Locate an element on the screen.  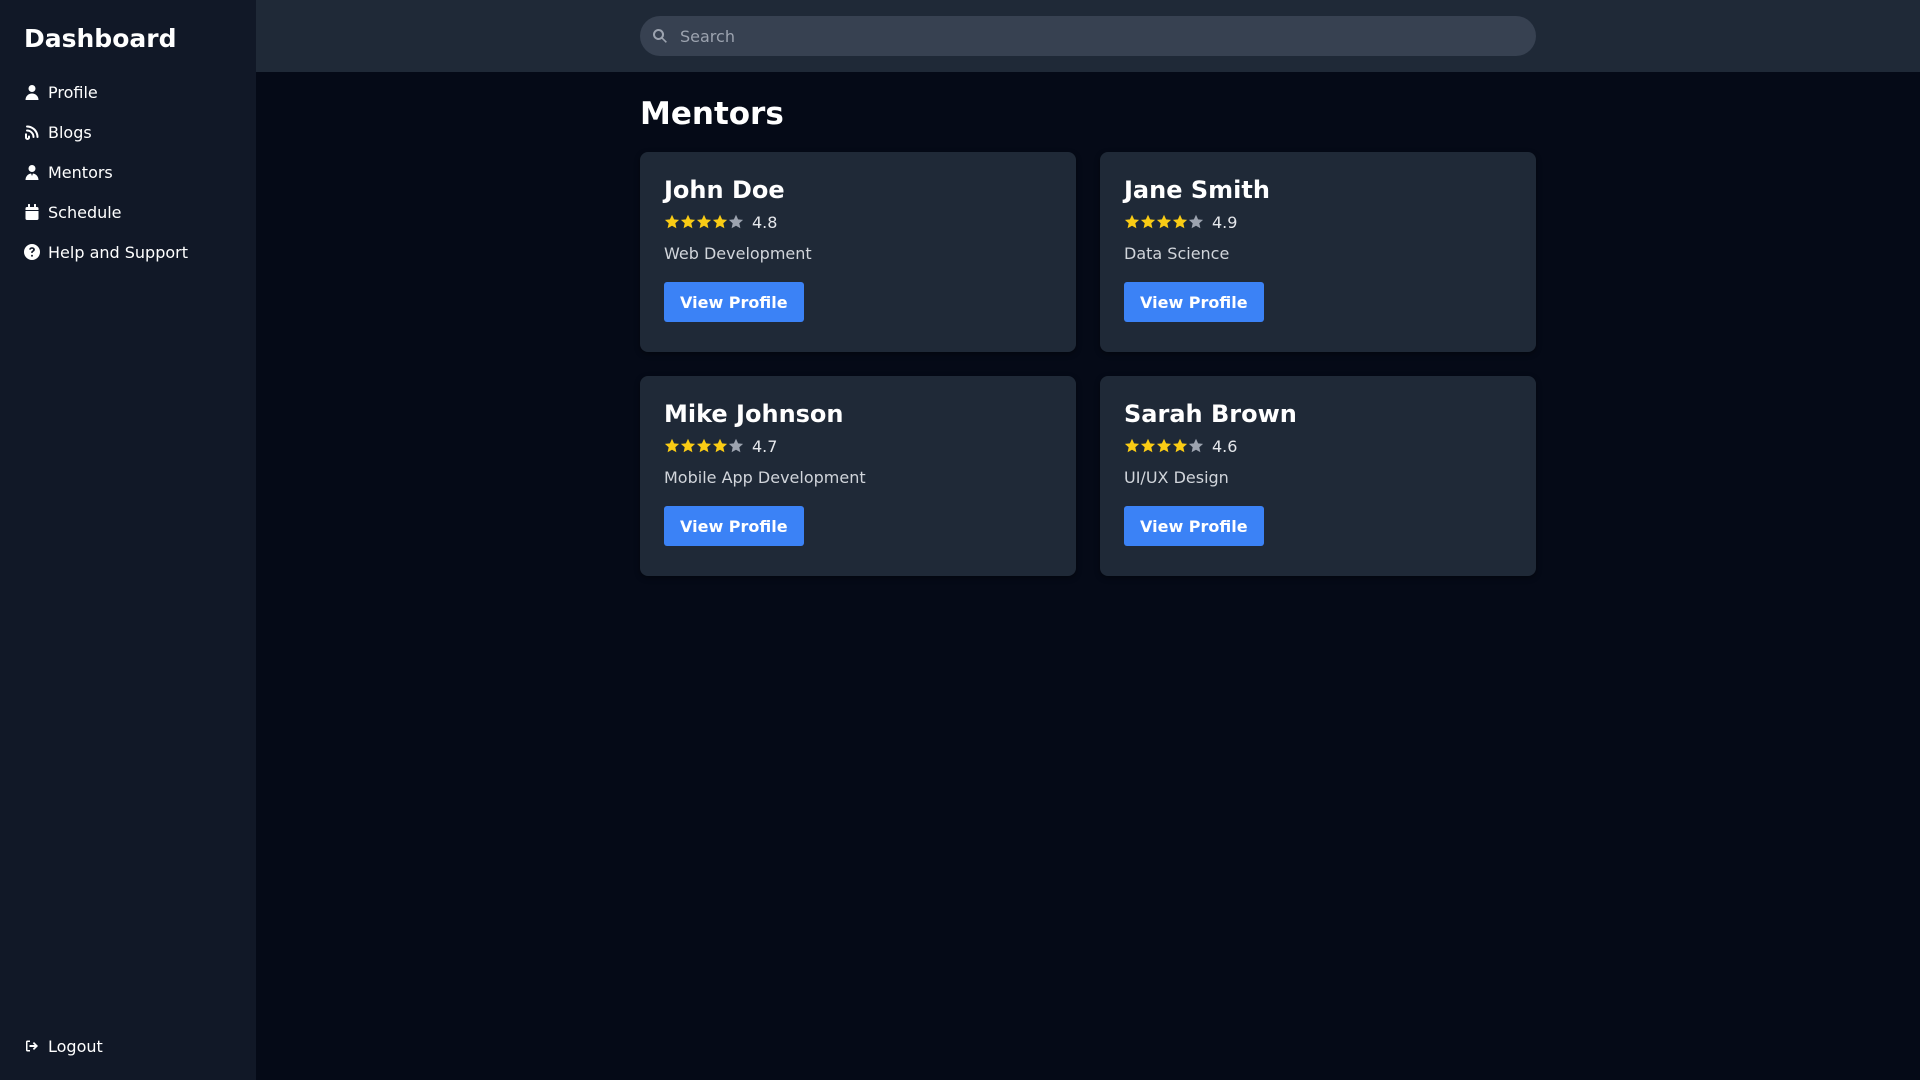
mentor-card: Jane Smith 4.9 Data Science View Profile is located at coordinates (1318, 252).